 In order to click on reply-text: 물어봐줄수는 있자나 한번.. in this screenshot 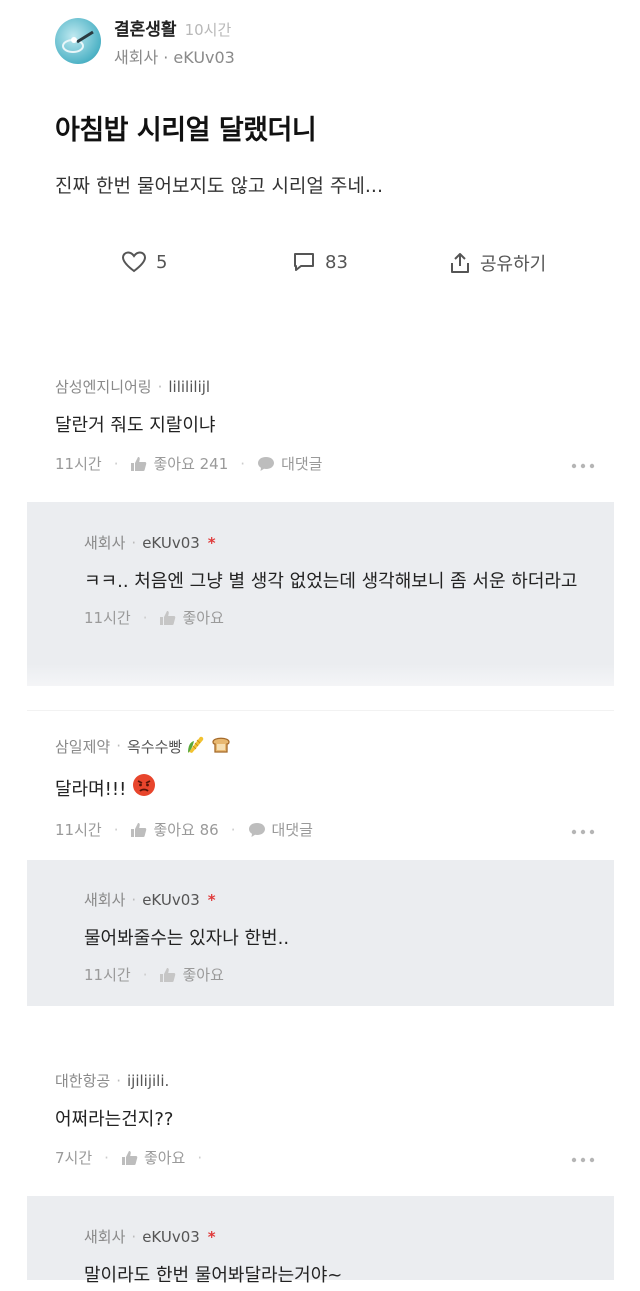, I will do `click(187, 938)`.